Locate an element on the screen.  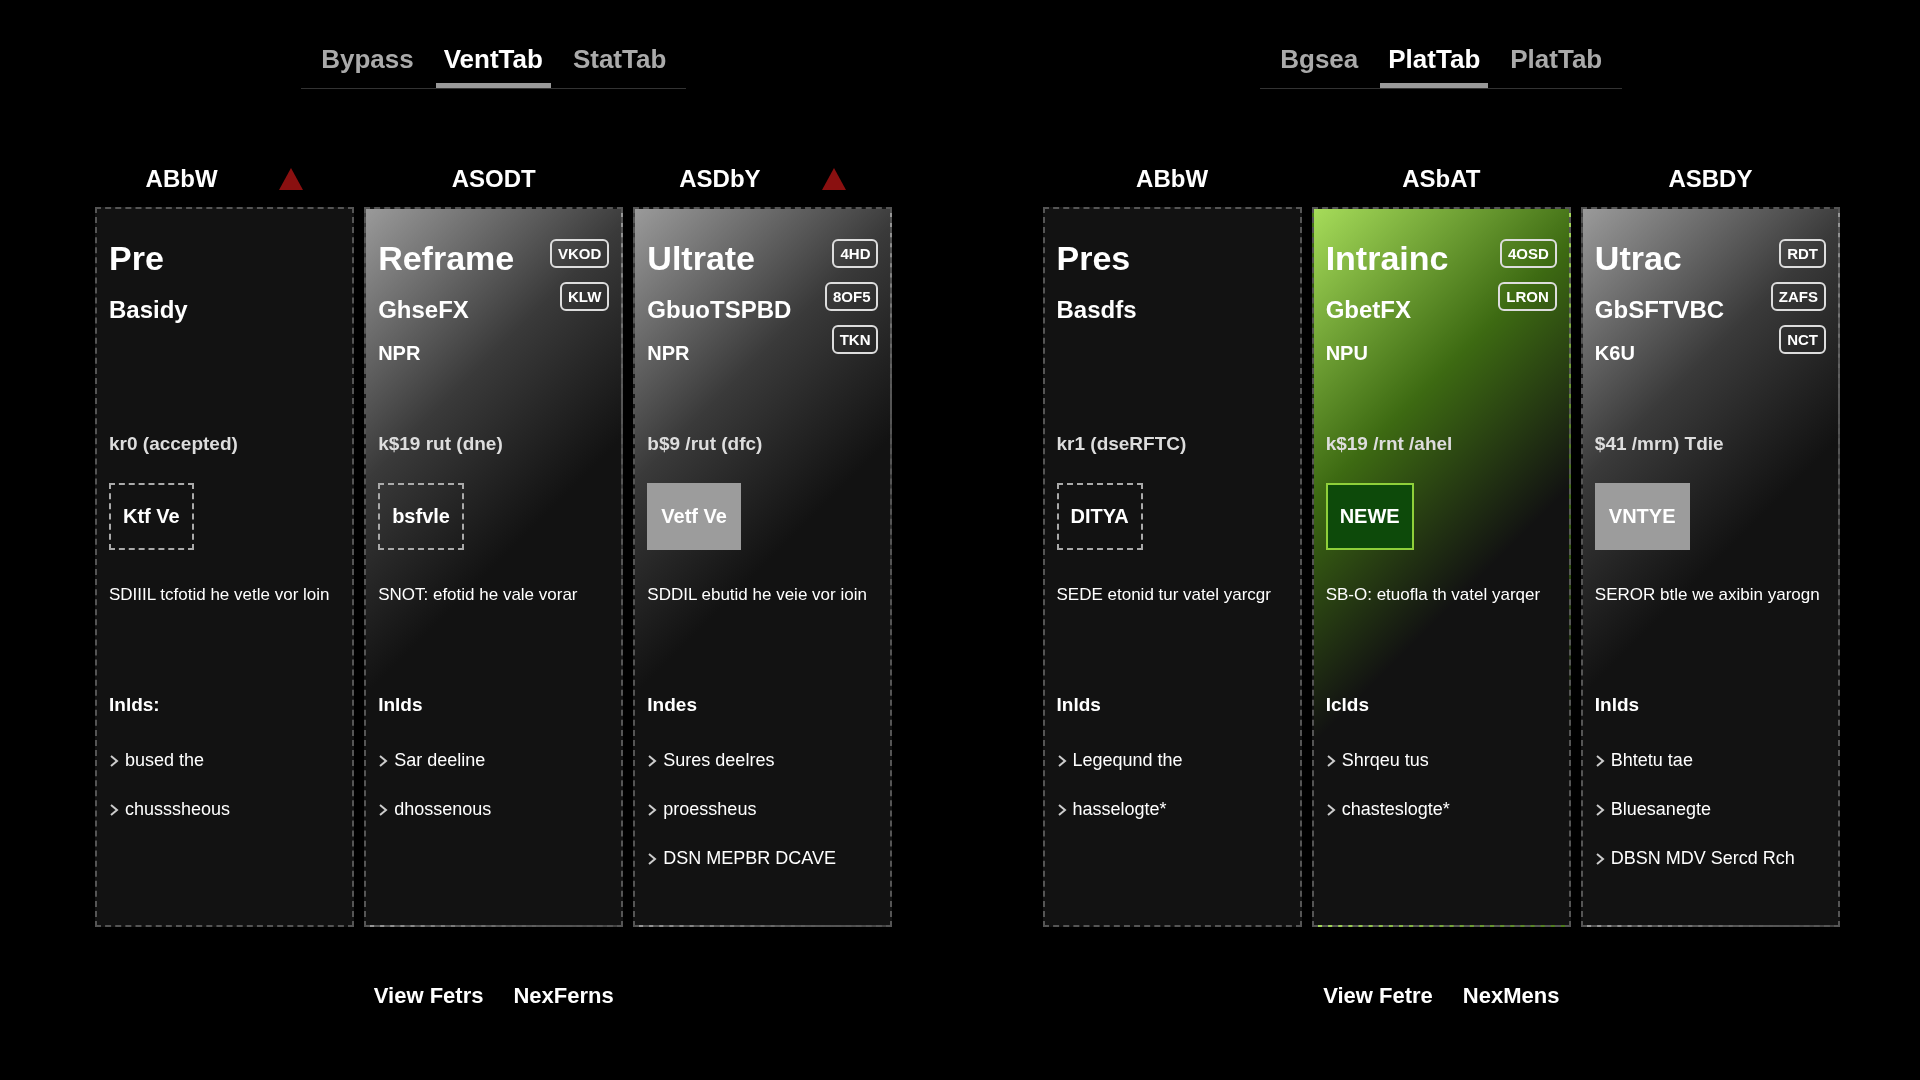
feature-item: proessheus is located at coordinates (710, 809).